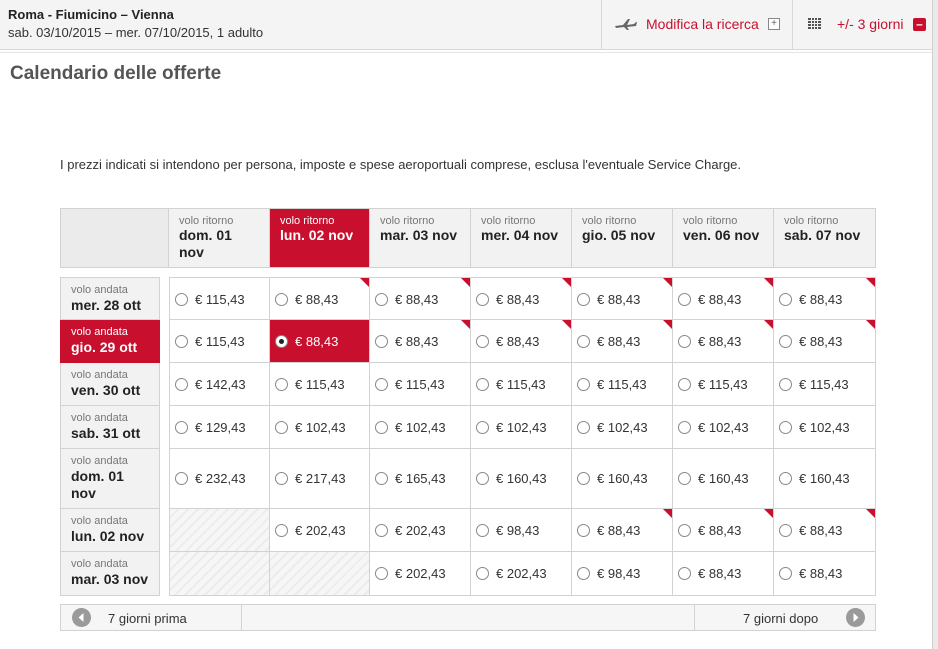  I want to click on fare-cell: € 232,43, so click(219, 479).